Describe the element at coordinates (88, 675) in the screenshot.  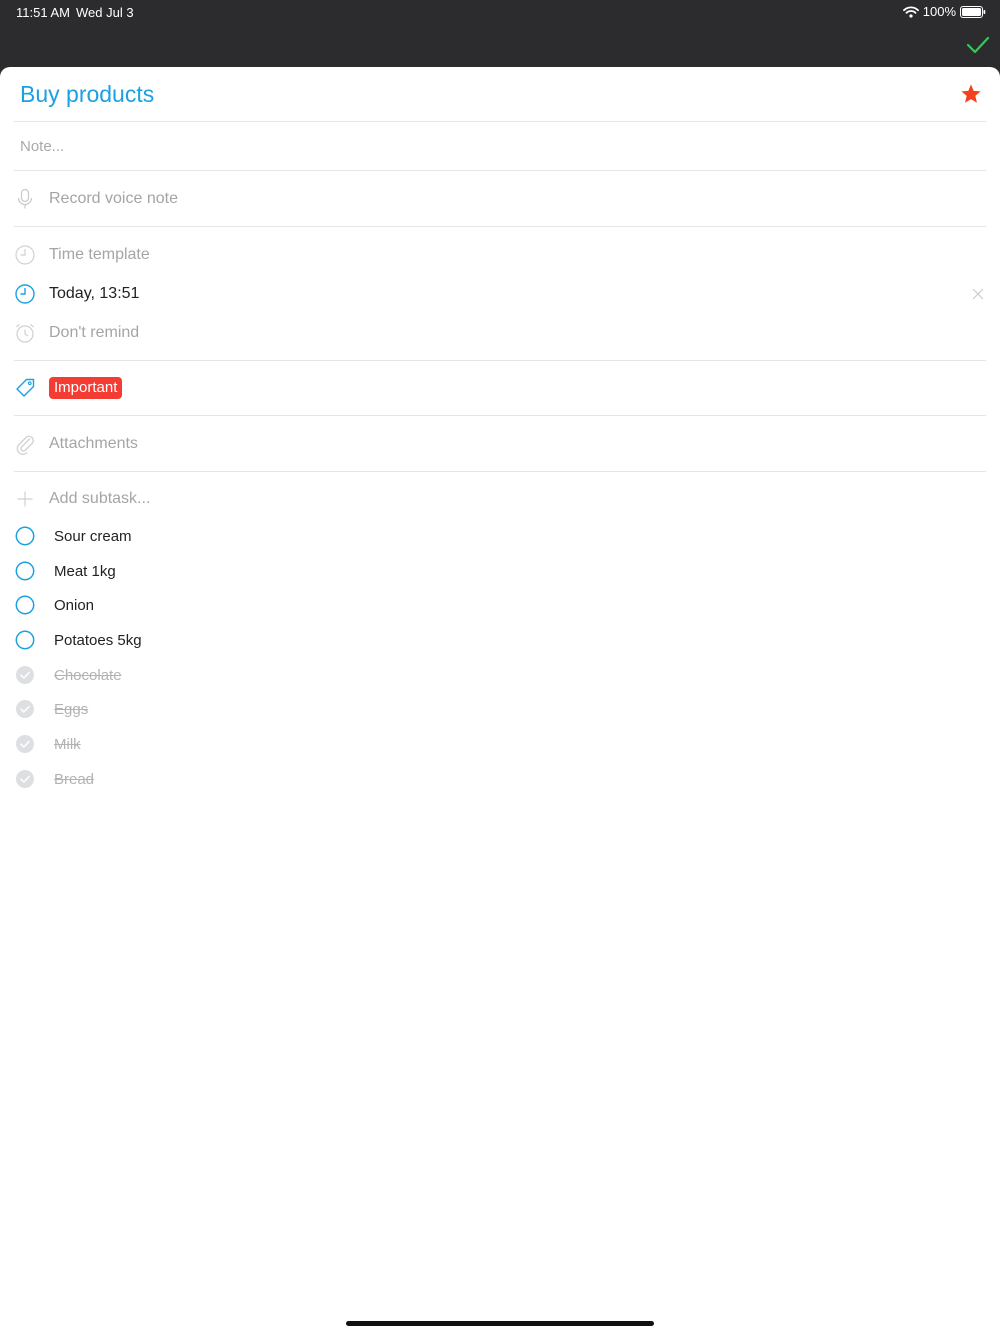
I see `subtask-label: Chocolate` at that location.